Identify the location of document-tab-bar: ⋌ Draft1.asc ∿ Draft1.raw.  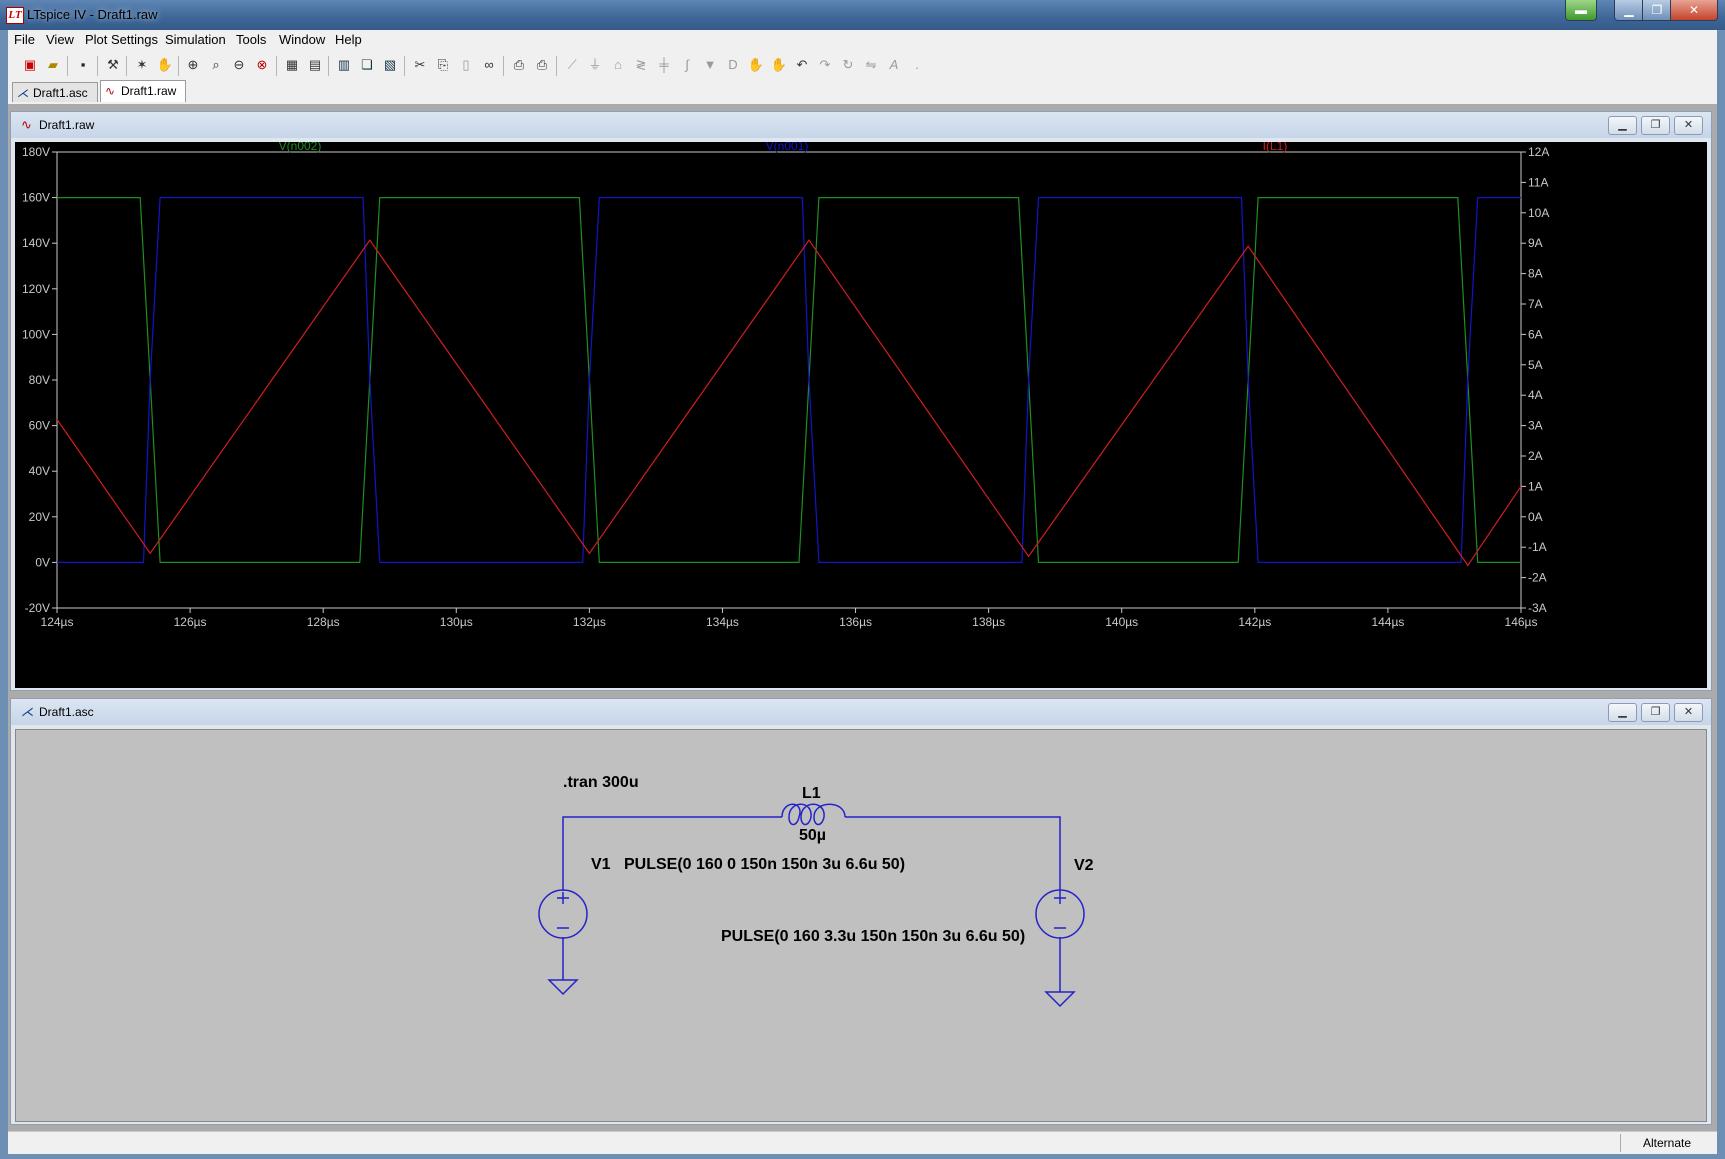
(862, 92).